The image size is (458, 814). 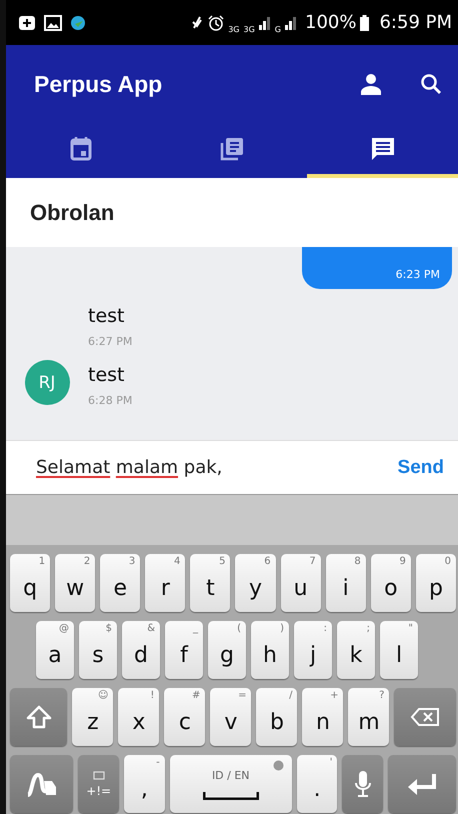 What do you see at coordinates (231, 717) in the screenshot?
I see `keyboard-key: = v` at bounding box center [231, 717].